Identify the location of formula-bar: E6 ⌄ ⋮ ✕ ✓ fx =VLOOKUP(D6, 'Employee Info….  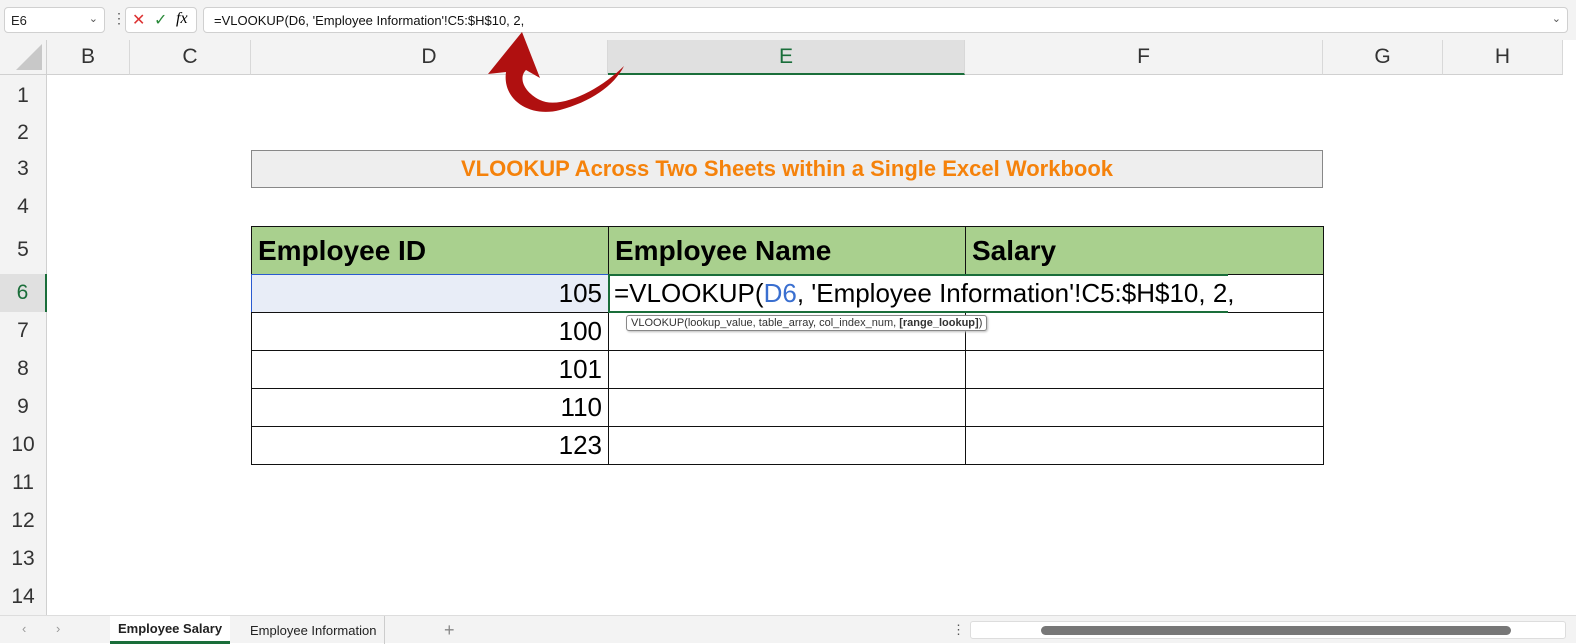
(788, 20).